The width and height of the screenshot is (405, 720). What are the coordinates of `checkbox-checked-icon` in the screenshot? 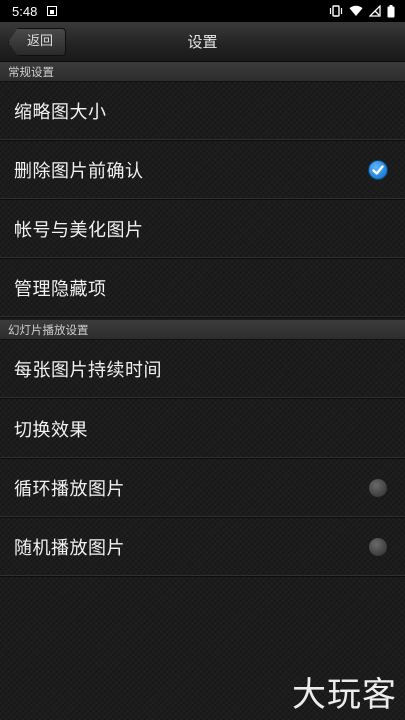 It's located at (378, 170).